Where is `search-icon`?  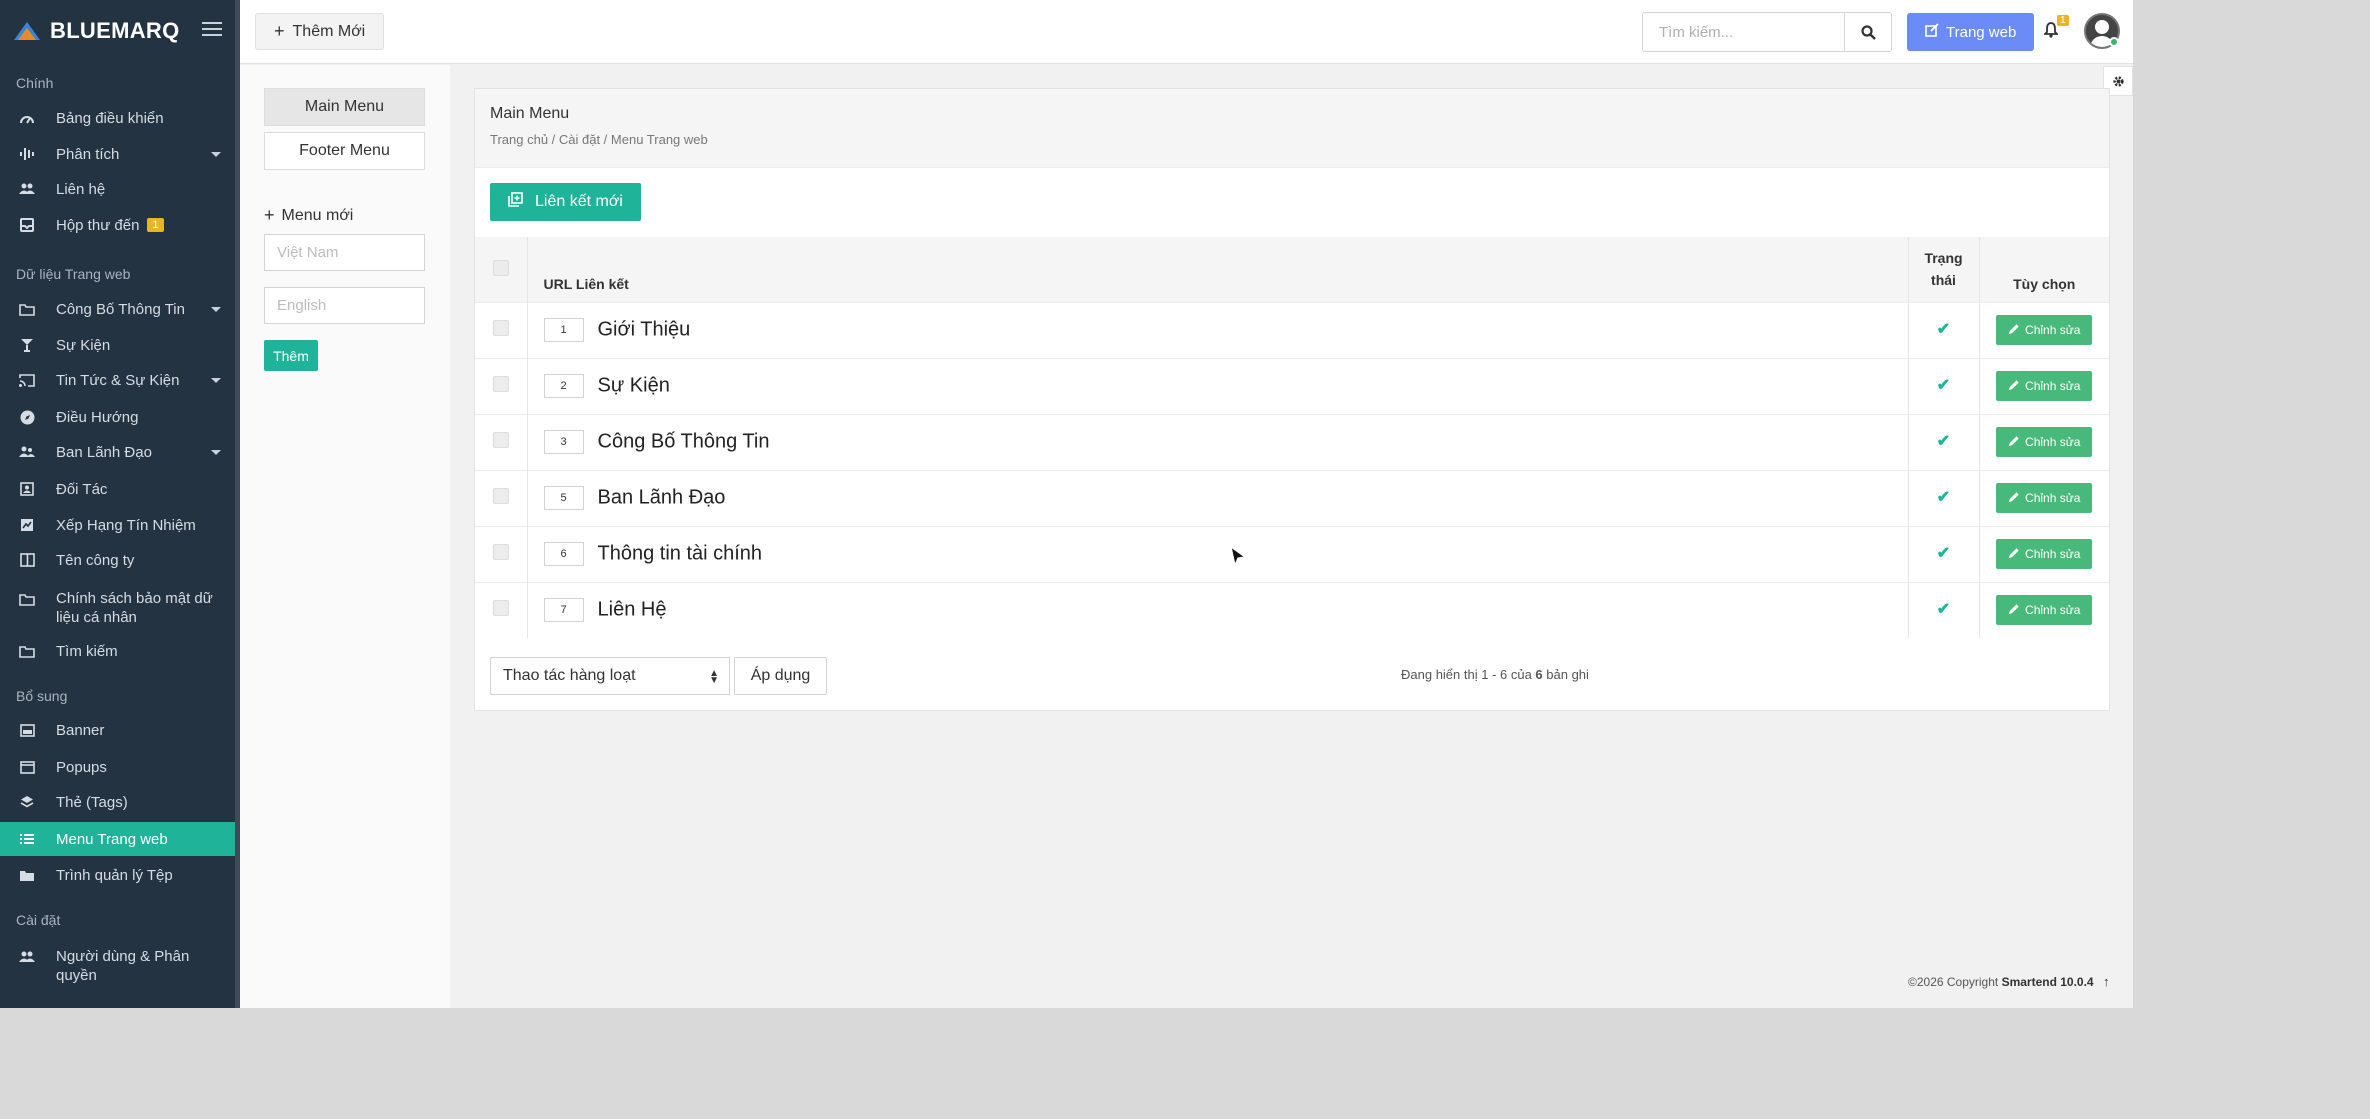
search-icon is located at coordinates (1868, 32).